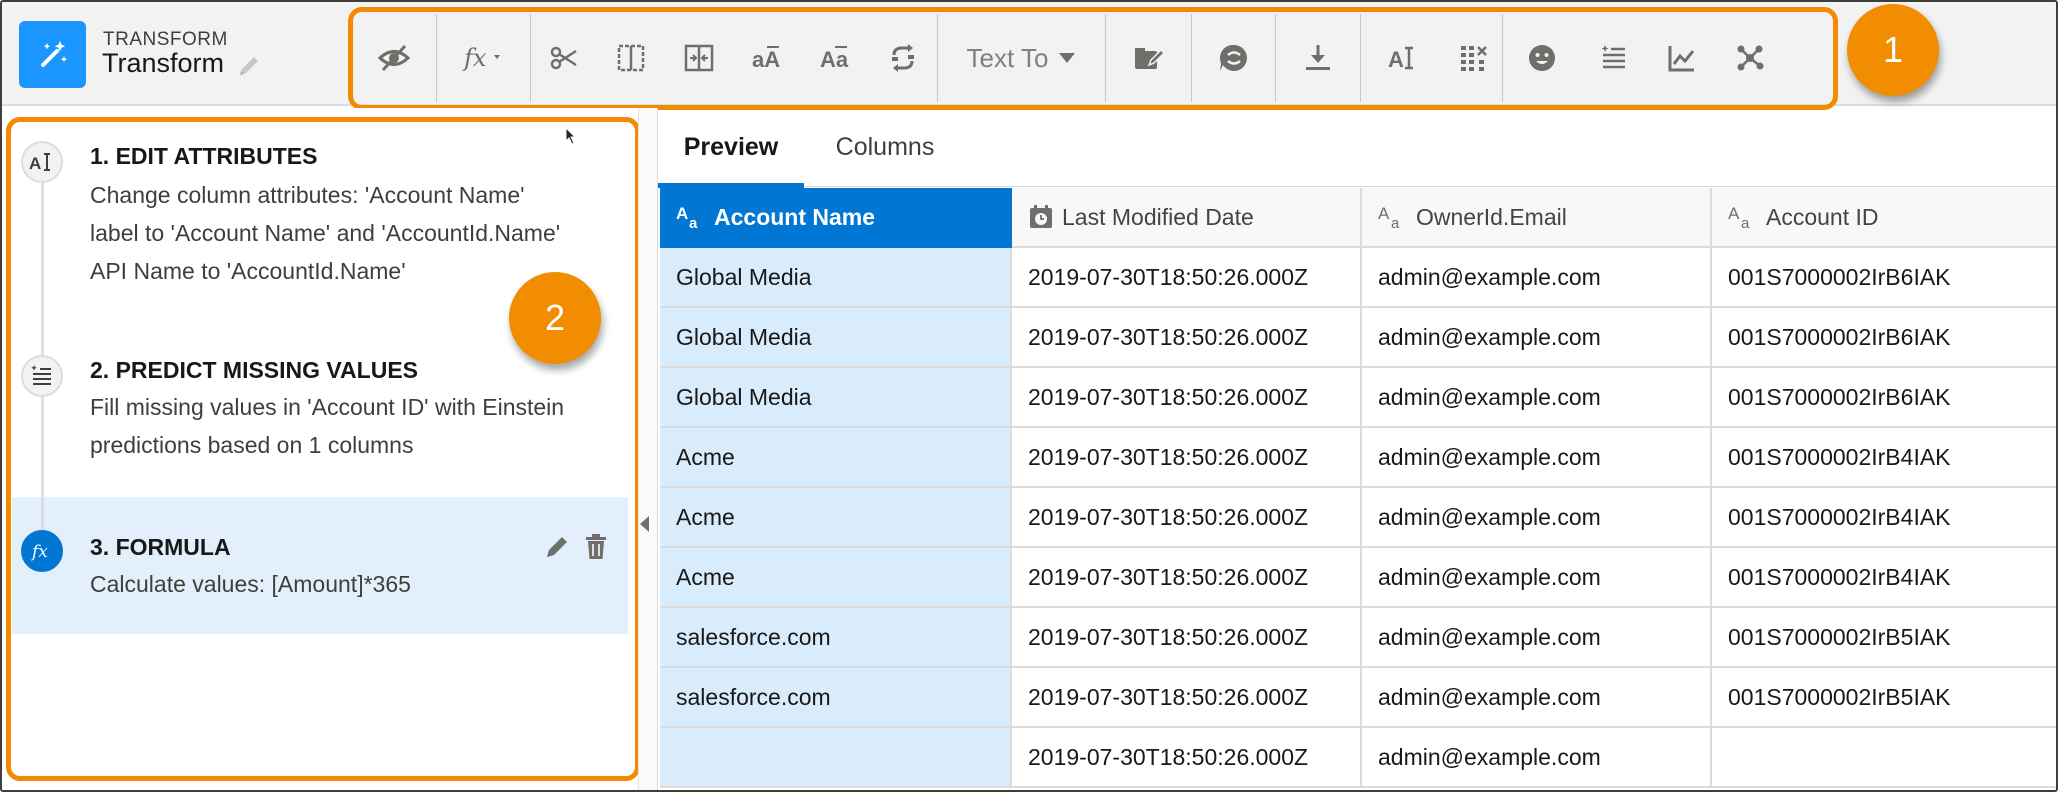 The image size is (2058, 792). What do you see at coordinates (1491, 216) in the screenshot?
I see `column-header-label: OwnerId.Email` at bounding box center [1491, 216].